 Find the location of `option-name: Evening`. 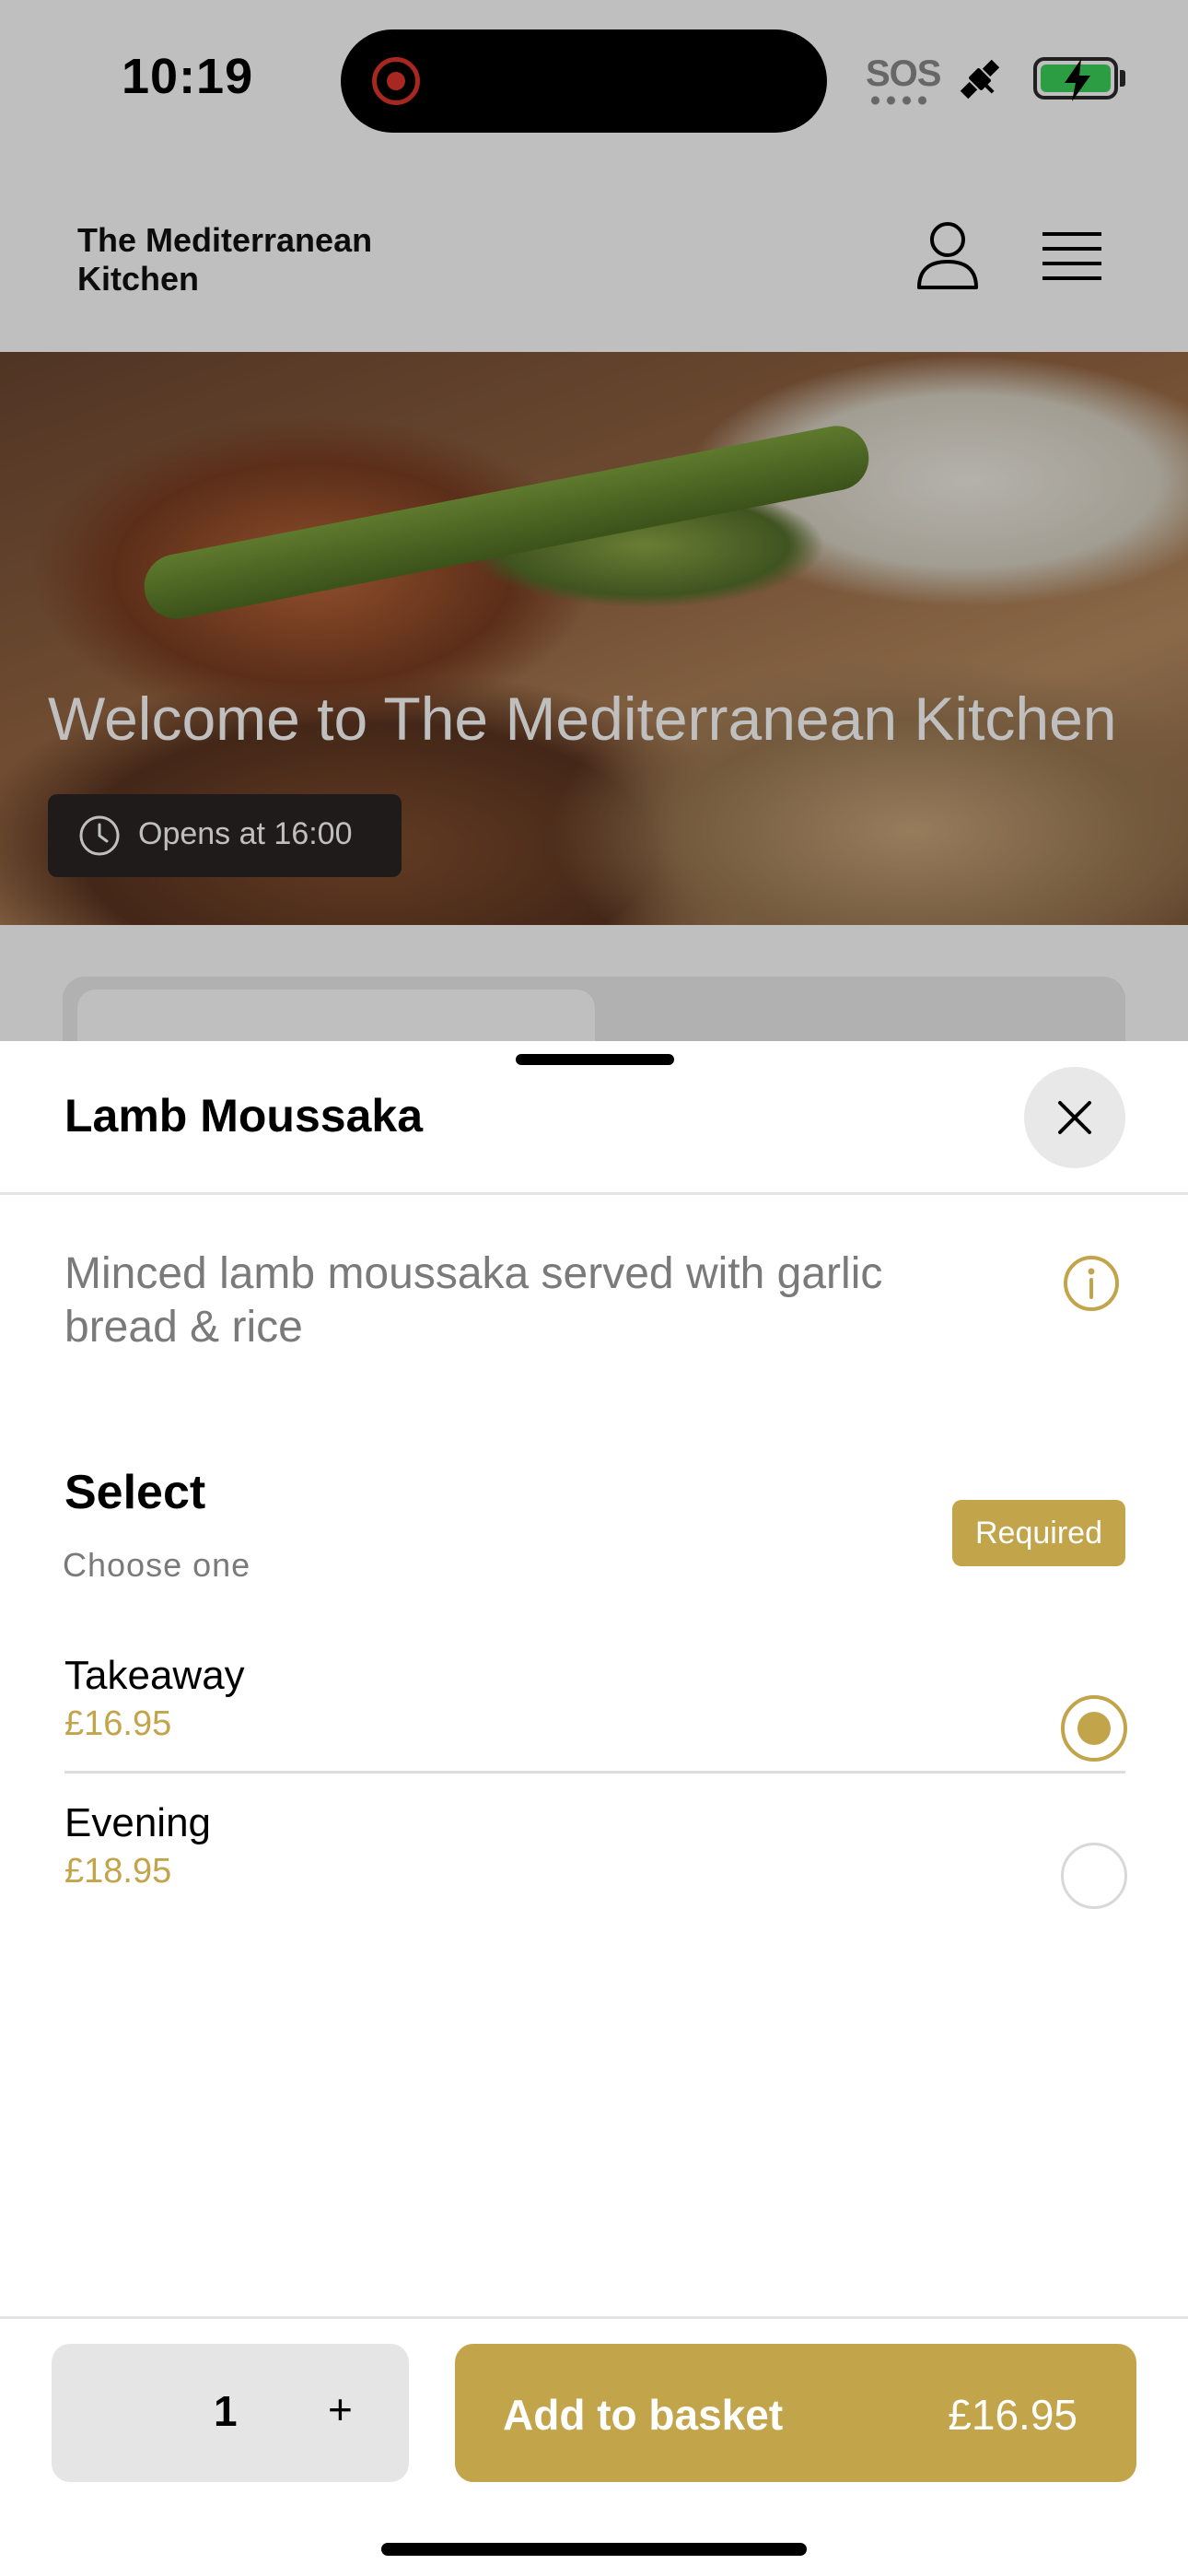

option-name: Evening is located at coordinates (138, 1822).